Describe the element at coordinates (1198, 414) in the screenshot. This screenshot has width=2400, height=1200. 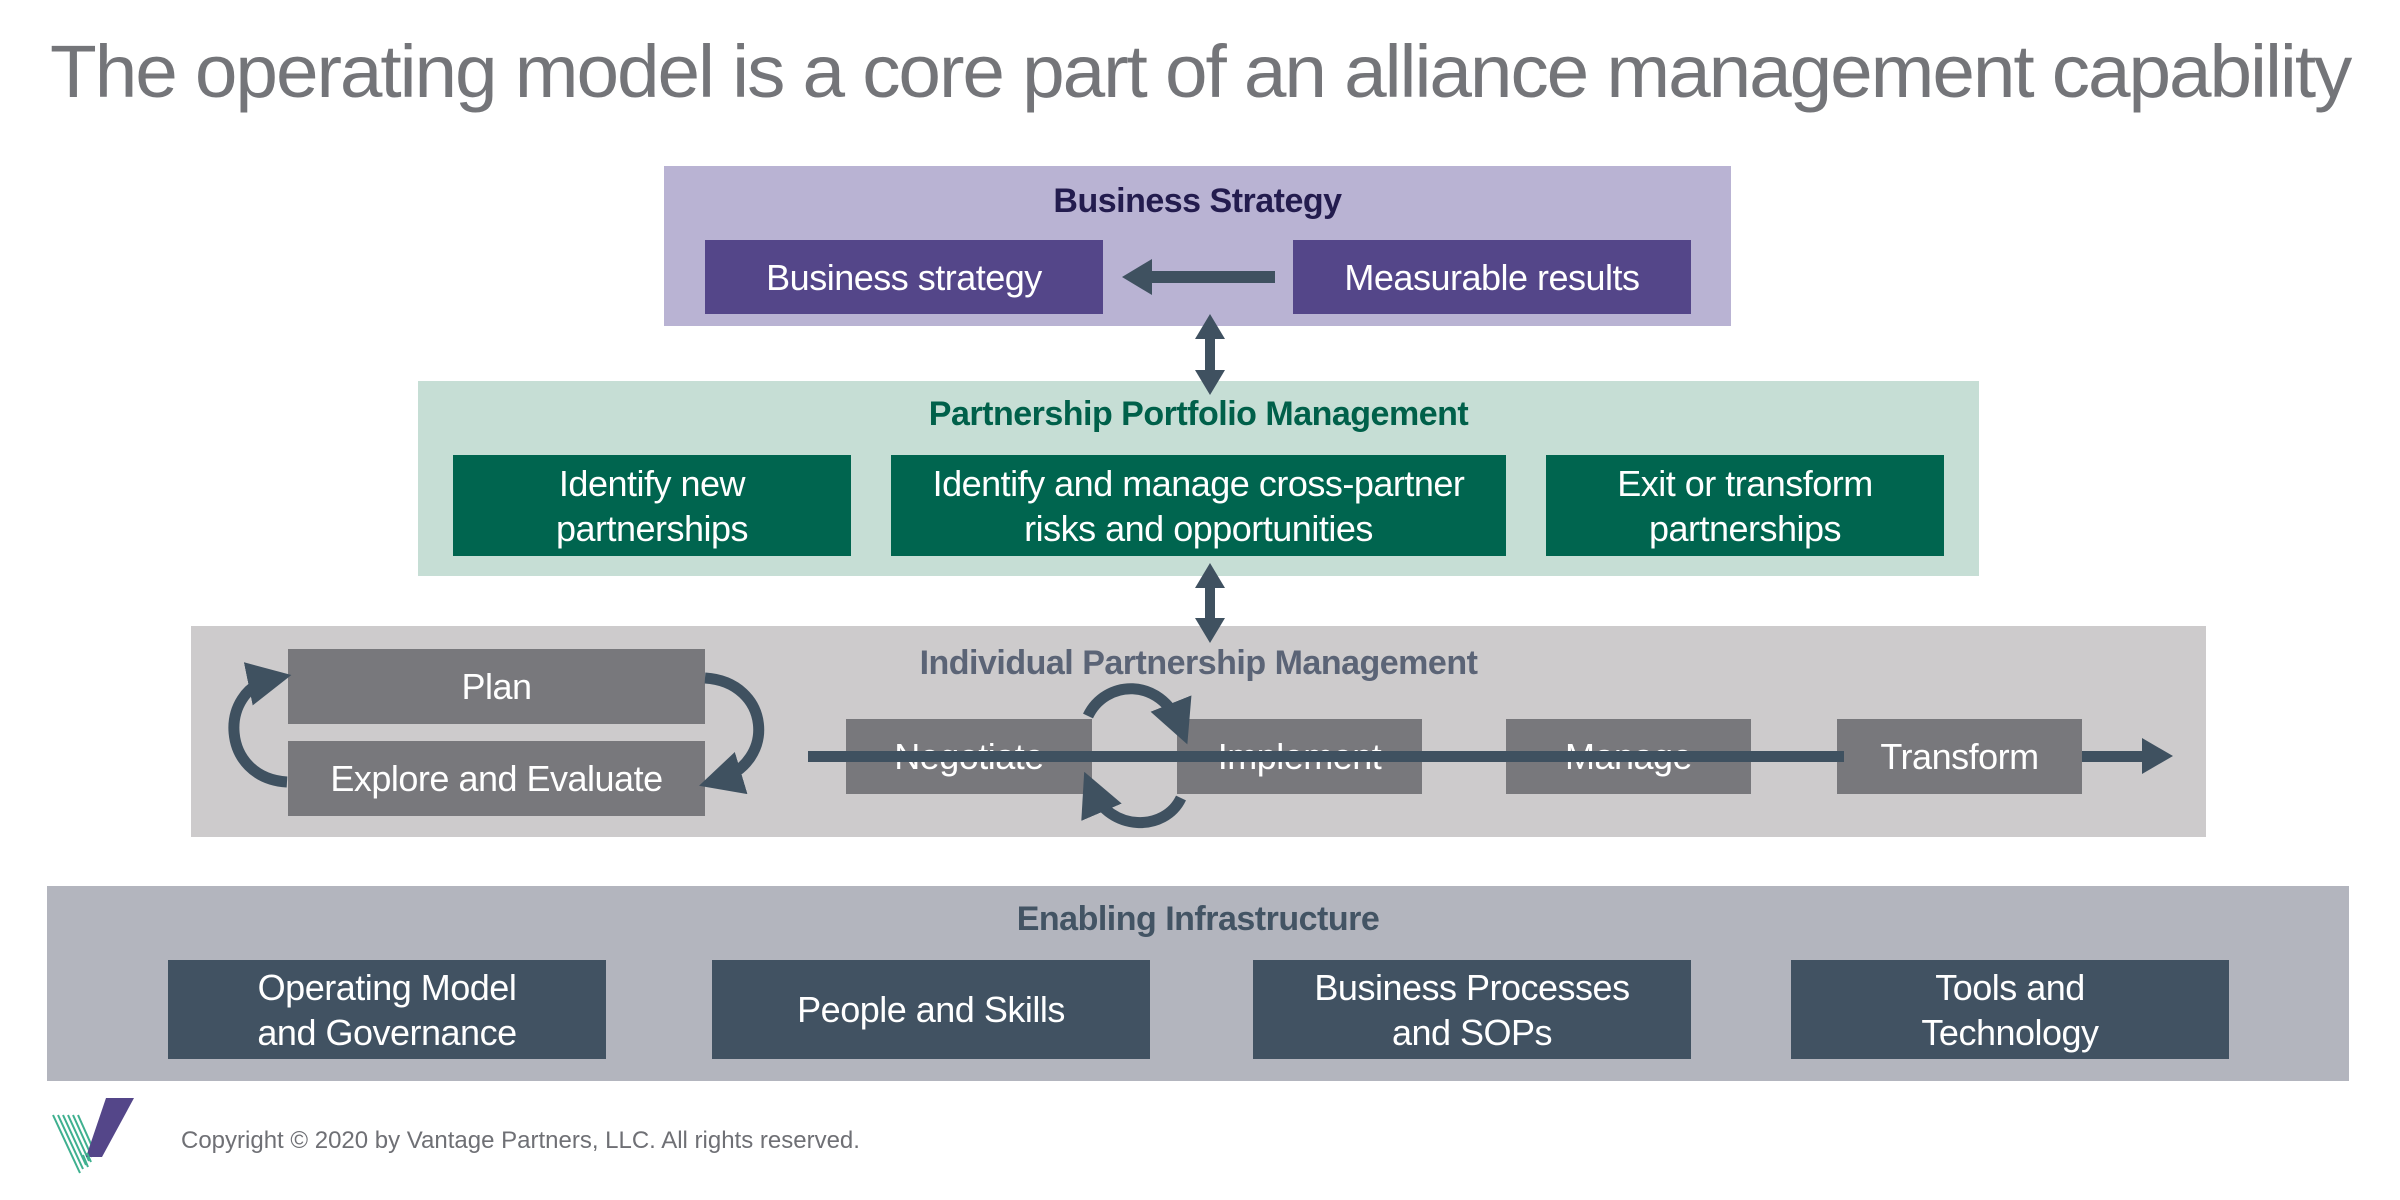
I see `portfolio-management-header: Partnership Portfolio Management` at that location.